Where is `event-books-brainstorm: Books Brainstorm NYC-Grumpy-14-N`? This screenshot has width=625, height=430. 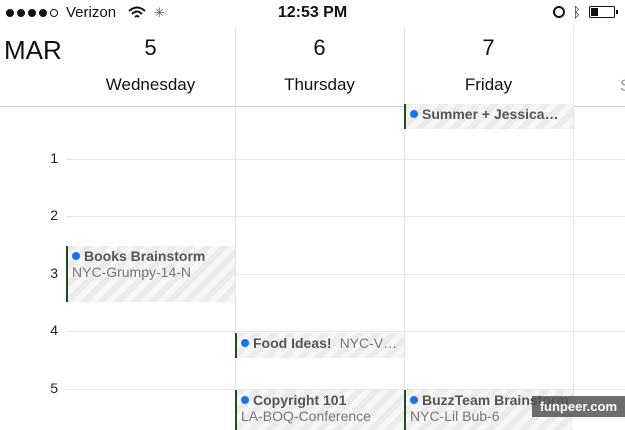
event-books-brainstorm: Books Brainstorm NYC-Grumpy-14-N is located at coordinates (150, 274).